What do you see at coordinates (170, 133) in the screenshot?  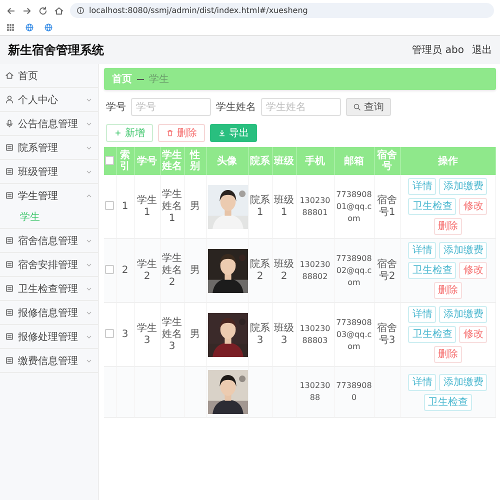 I see `trash-icon` at bounding box center [170, 133].